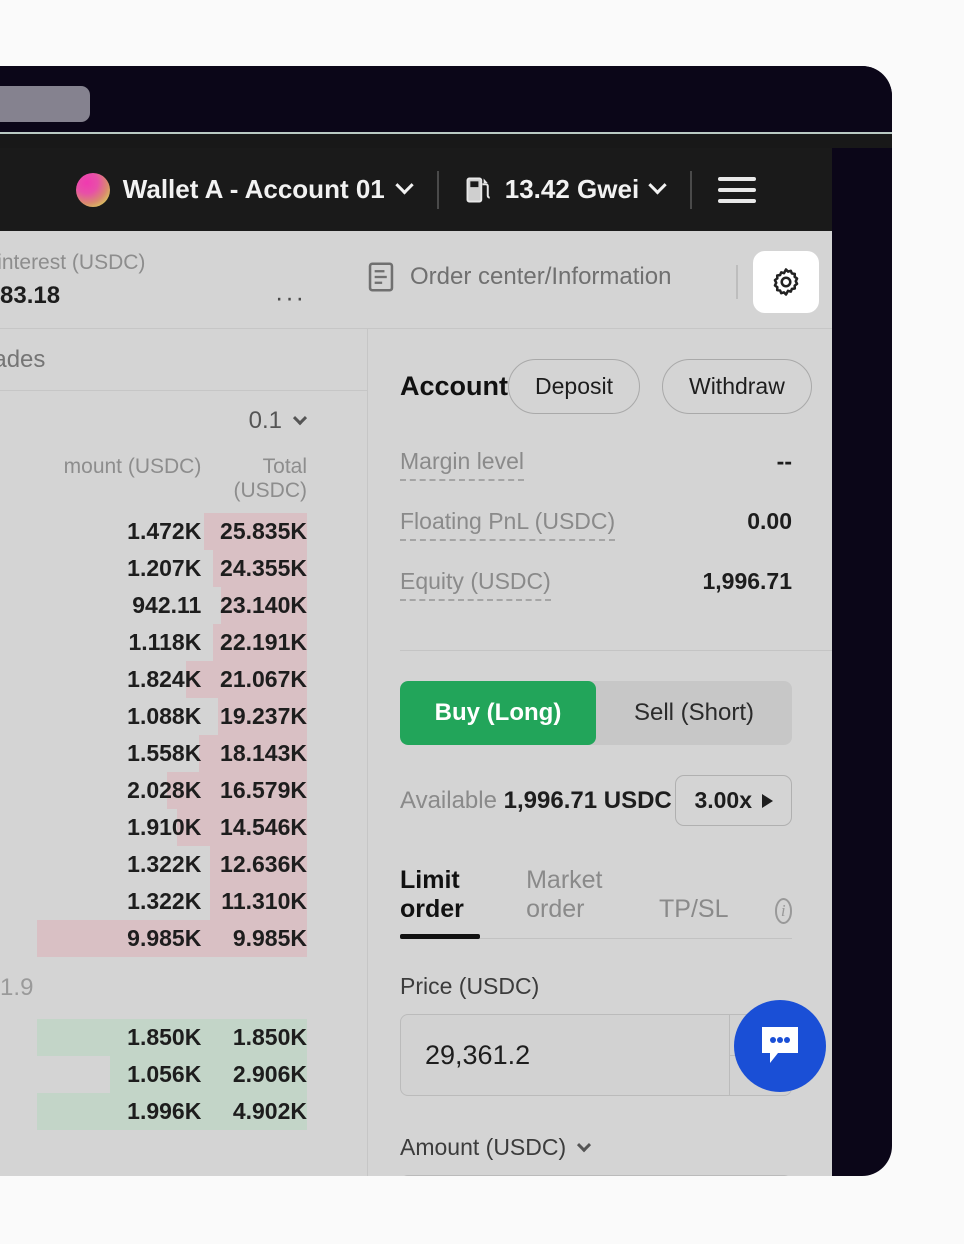 The width and height of the screenshot is (964, 1244). I want to click on row-amount: 1.207K, so click(164, 568).